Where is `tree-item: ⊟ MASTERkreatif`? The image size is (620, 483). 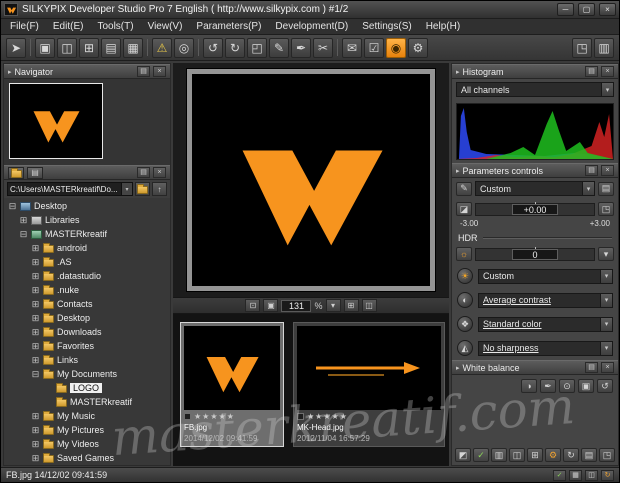 tree-item: ⊟ MASTERkreatif is located at coordinates (87, 234).